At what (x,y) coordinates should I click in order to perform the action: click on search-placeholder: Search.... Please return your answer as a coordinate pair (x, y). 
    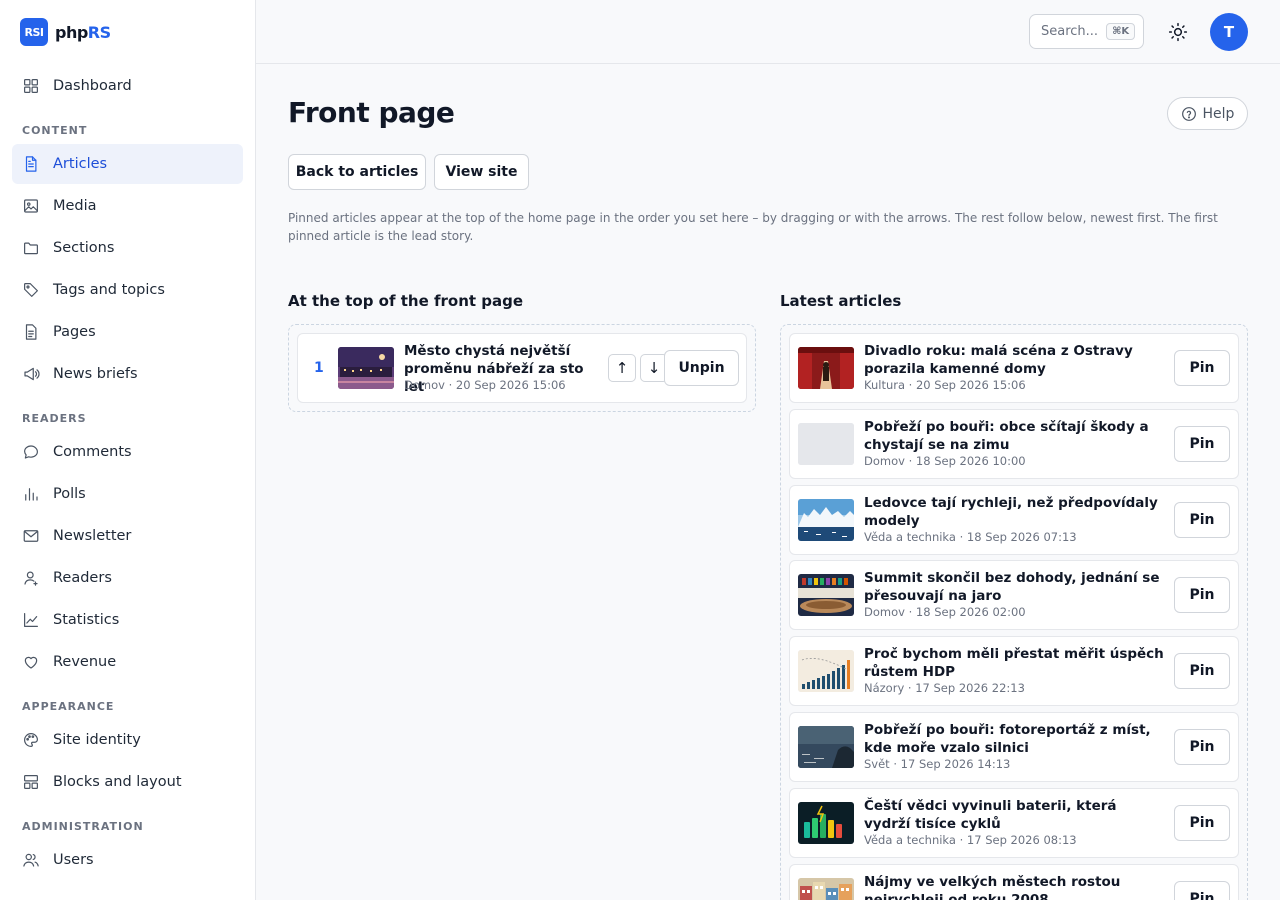
    Looking at the image, I should click on (1070, 31).